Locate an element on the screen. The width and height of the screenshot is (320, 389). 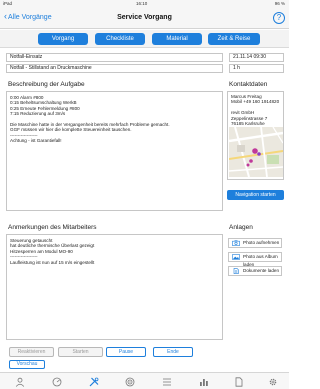
page-title: Service Vorgang is located at coordinates (144, 17).